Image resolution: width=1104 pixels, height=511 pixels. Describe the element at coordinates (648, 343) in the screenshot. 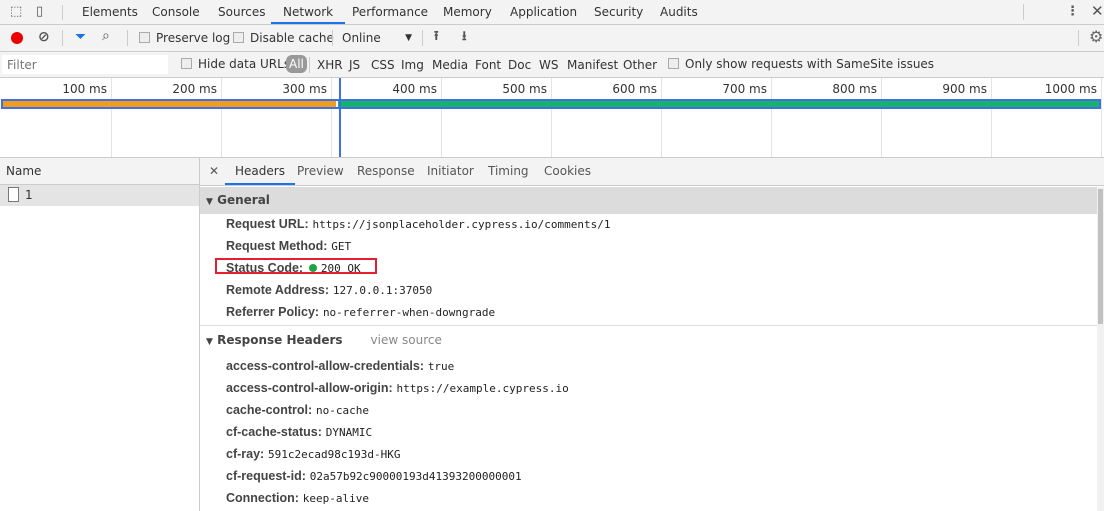

I see `response-headers-section-header: ▼ Response Headers view source` at that location.